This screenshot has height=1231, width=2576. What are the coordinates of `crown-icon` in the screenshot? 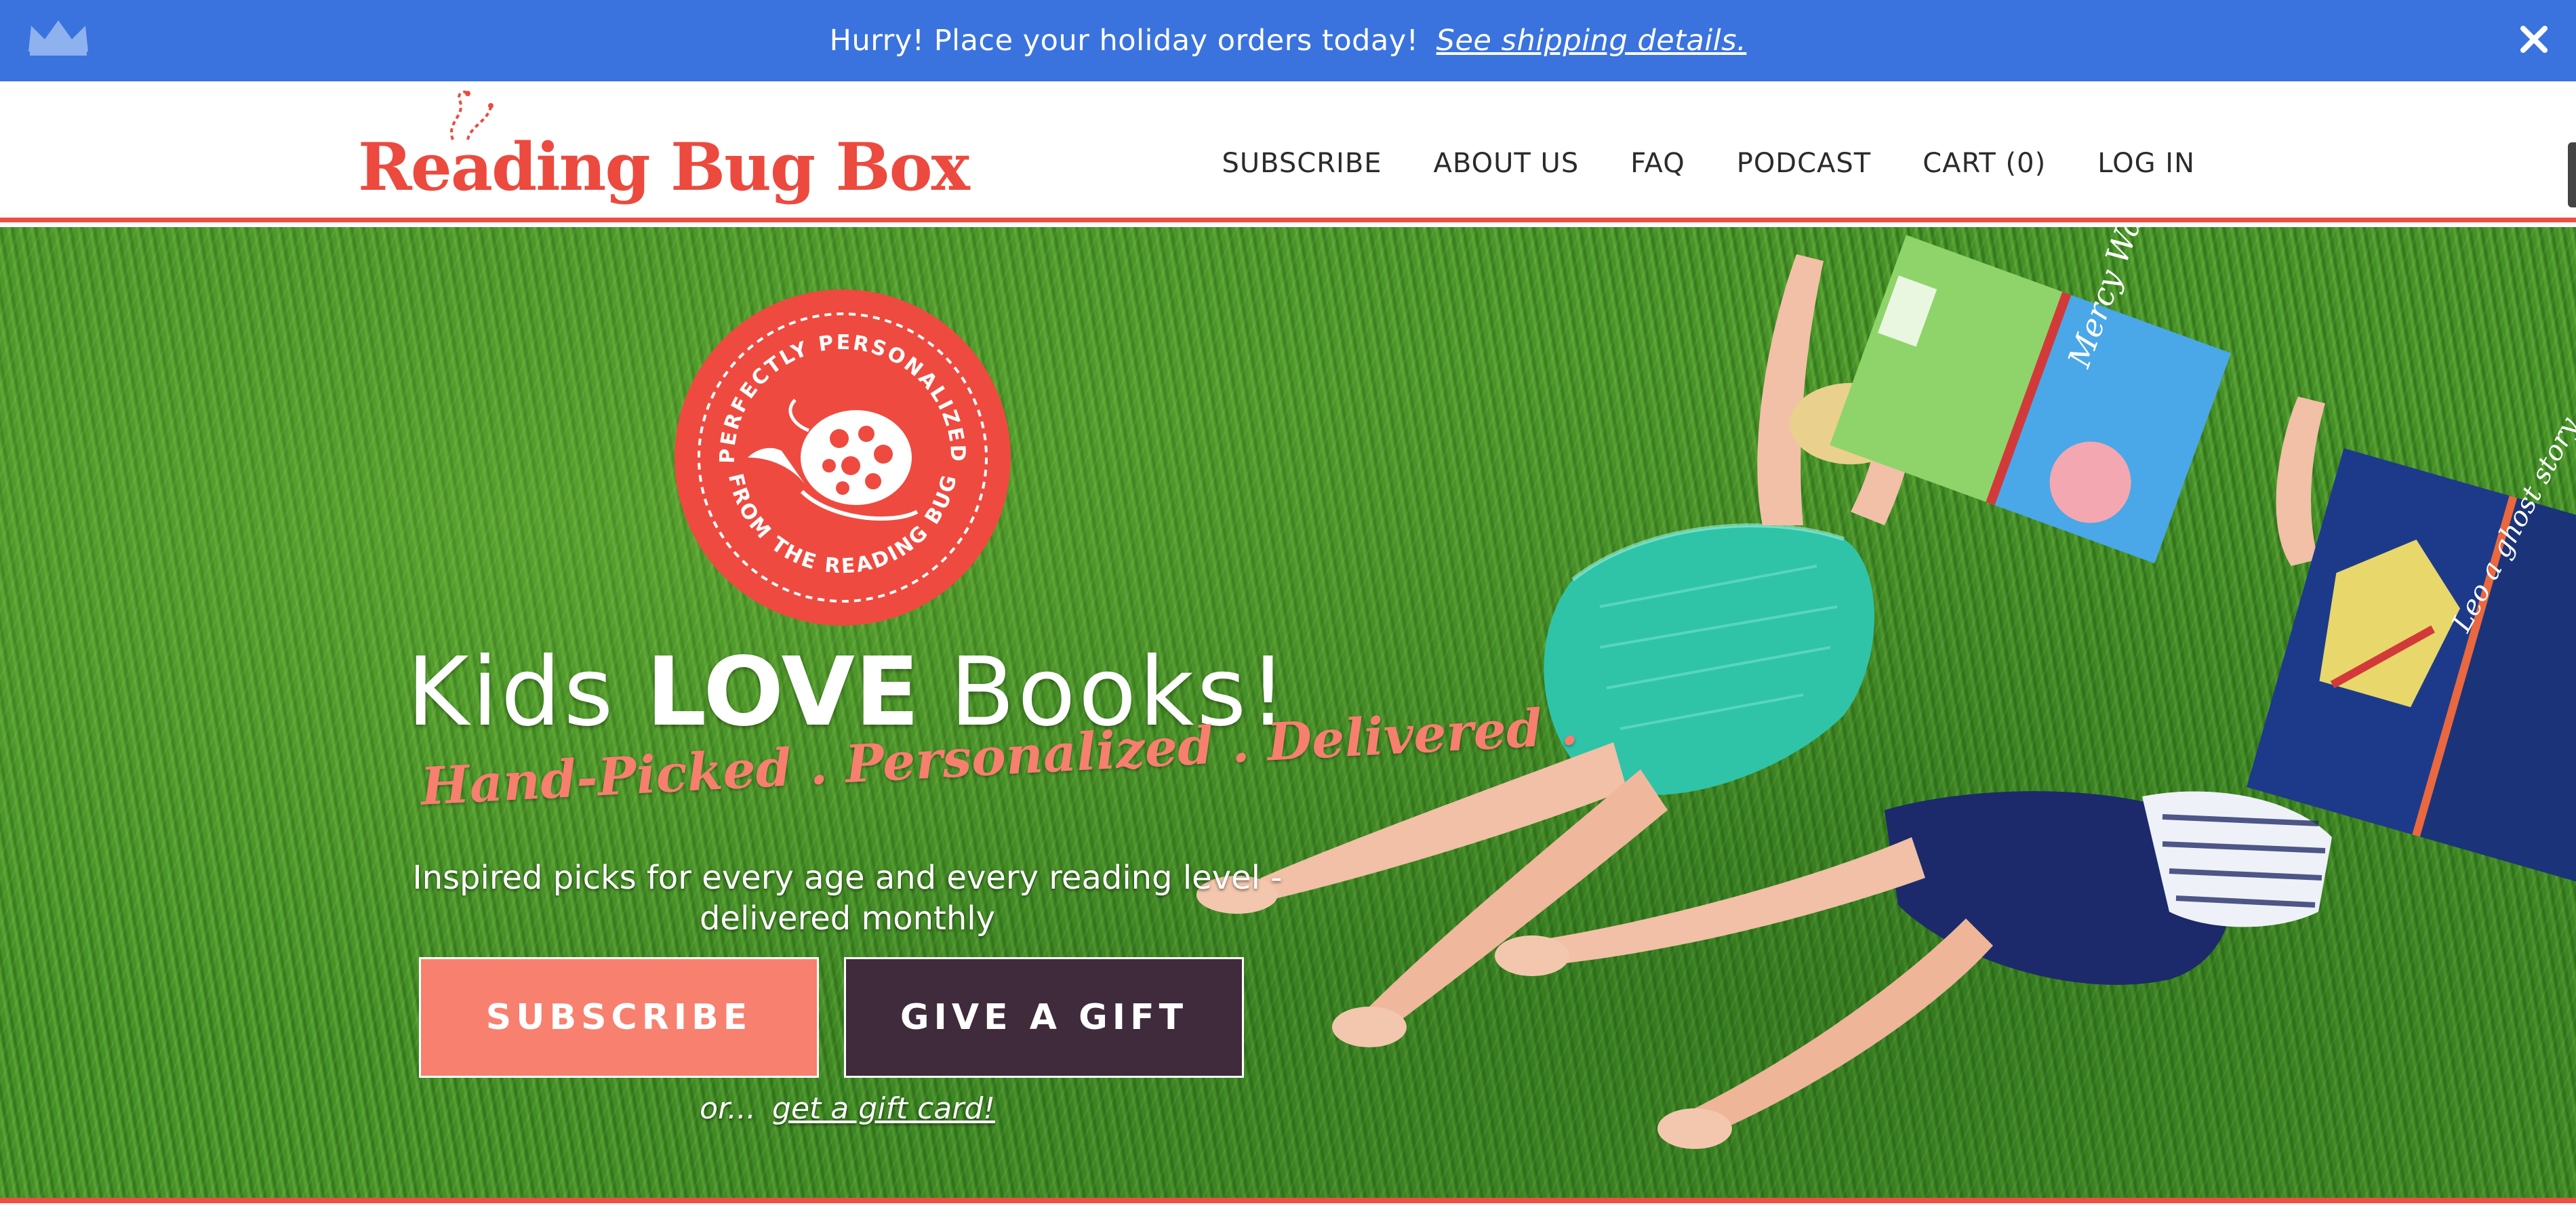 It's located at (58, 38).